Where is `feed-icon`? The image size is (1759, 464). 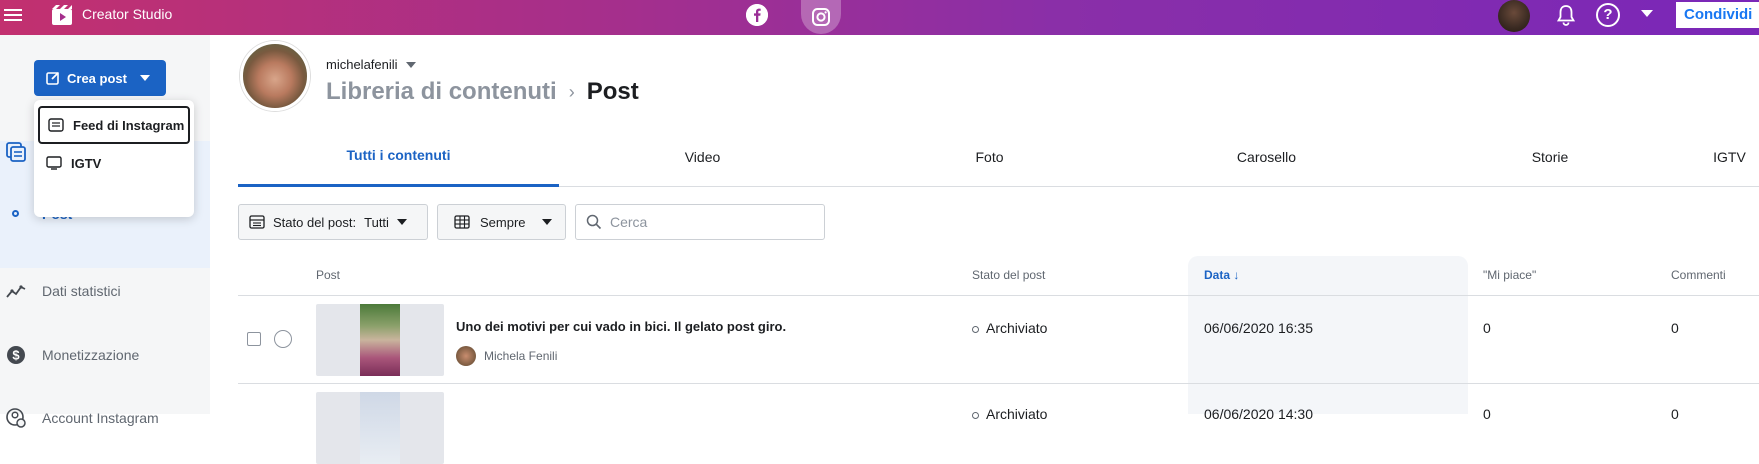 feed-icon is located at coordinates (56, 125).